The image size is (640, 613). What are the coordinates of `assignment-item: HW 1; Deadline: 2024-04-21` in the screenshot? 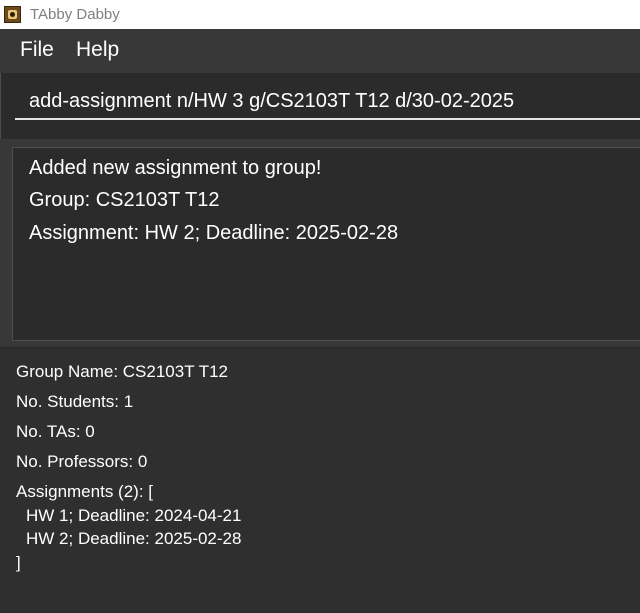 It's located at (134, 515).